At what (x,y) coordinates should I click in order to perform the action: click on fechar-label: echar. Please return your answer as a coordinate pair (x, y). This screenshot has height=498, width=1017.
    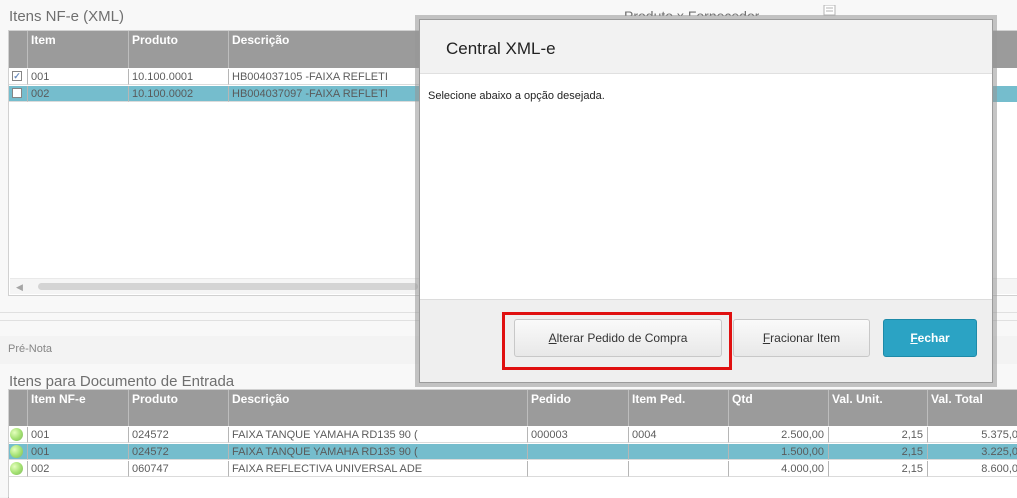
    Looking at the image, I should click on (933, 338).